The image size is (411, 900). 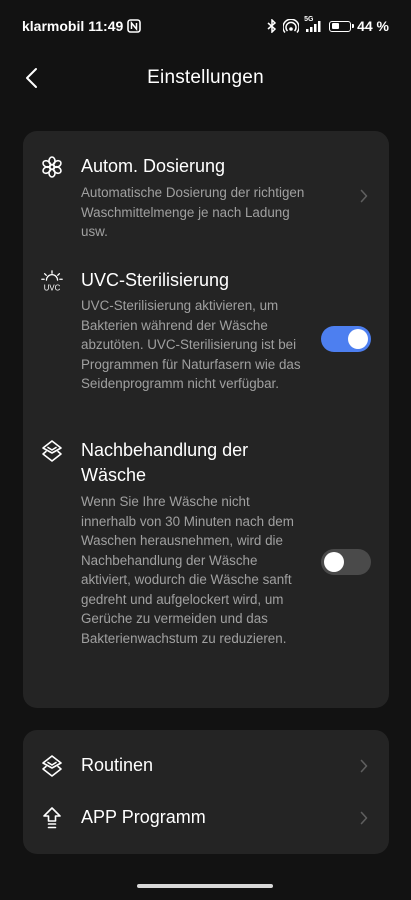 I want to click on setting-title: Autom. Dosierung, so click(x=153, y=166).